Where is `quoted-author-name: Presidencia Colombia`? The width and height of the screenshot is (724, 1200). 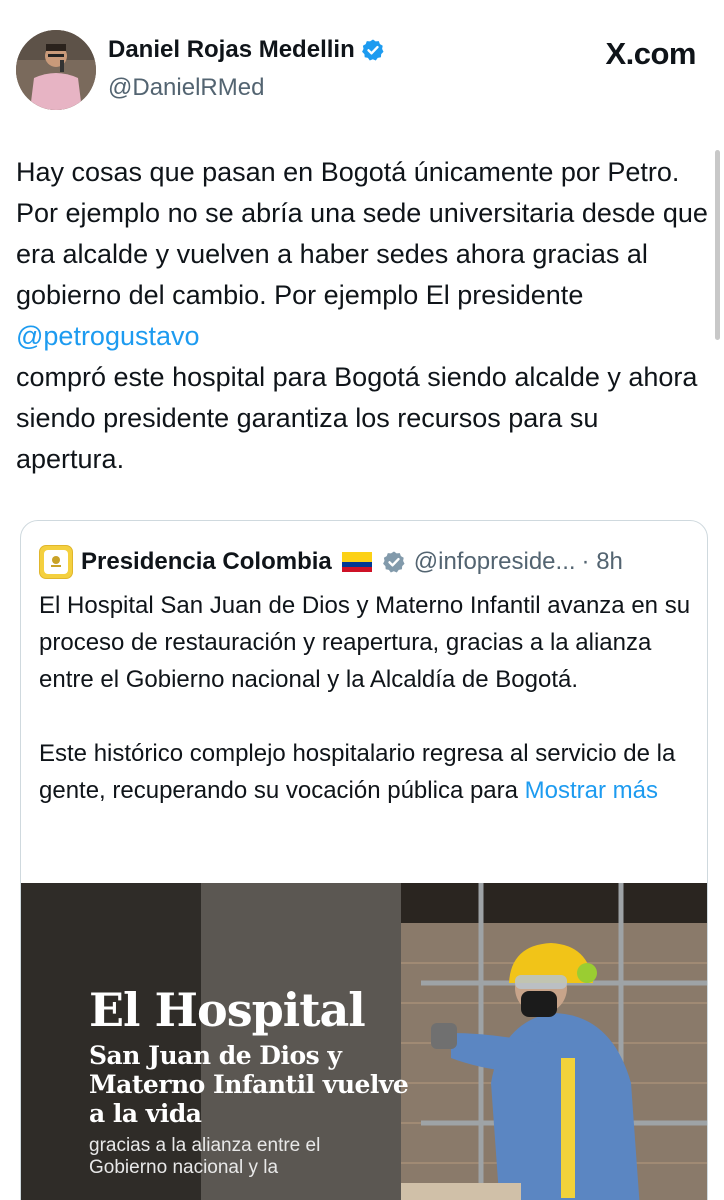
quoted-author-name: Presidencia Colombia is located at coordinates (206, 562).